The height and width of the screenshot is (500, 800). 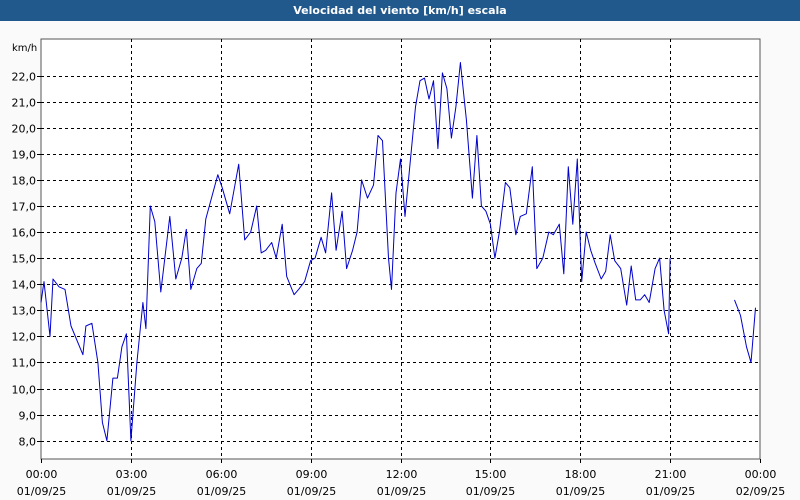 I want to click on y-tick-label: 19,0, so click(x=24, y=155).